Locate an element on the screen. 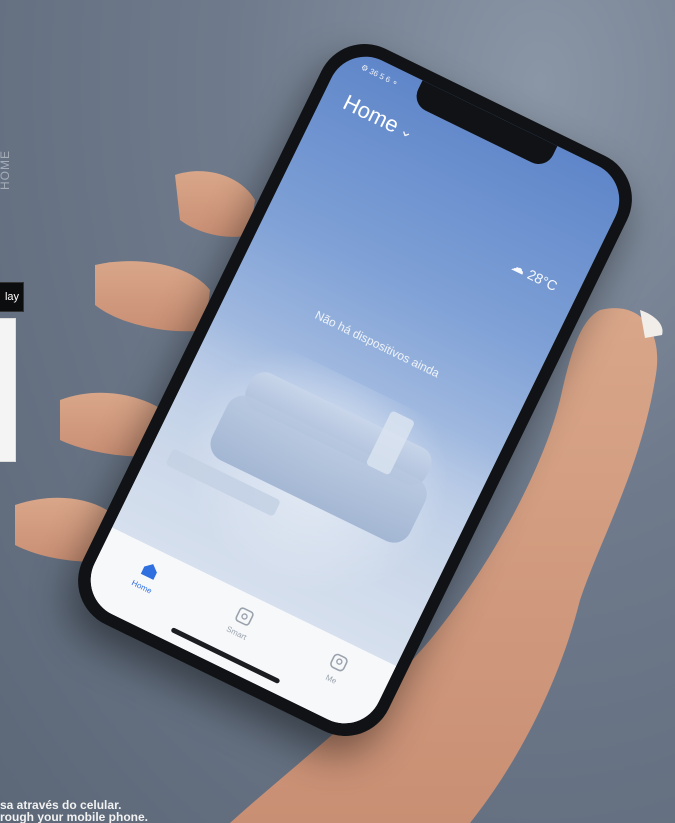  app-store-badge: lay is located at coordinates (12, 297).